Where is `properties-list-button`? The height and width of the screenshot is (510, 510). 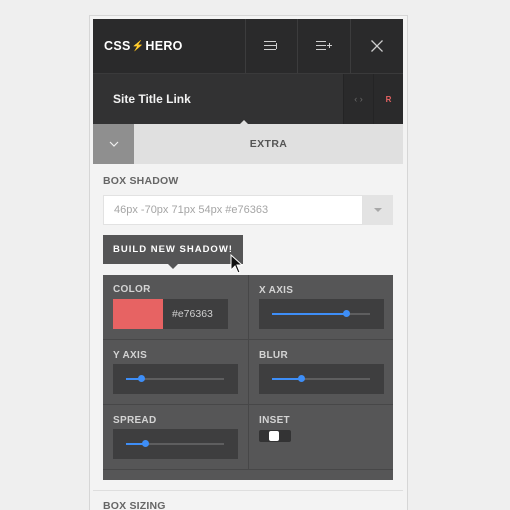
properties-list-button is located at coordinates (271, 46).